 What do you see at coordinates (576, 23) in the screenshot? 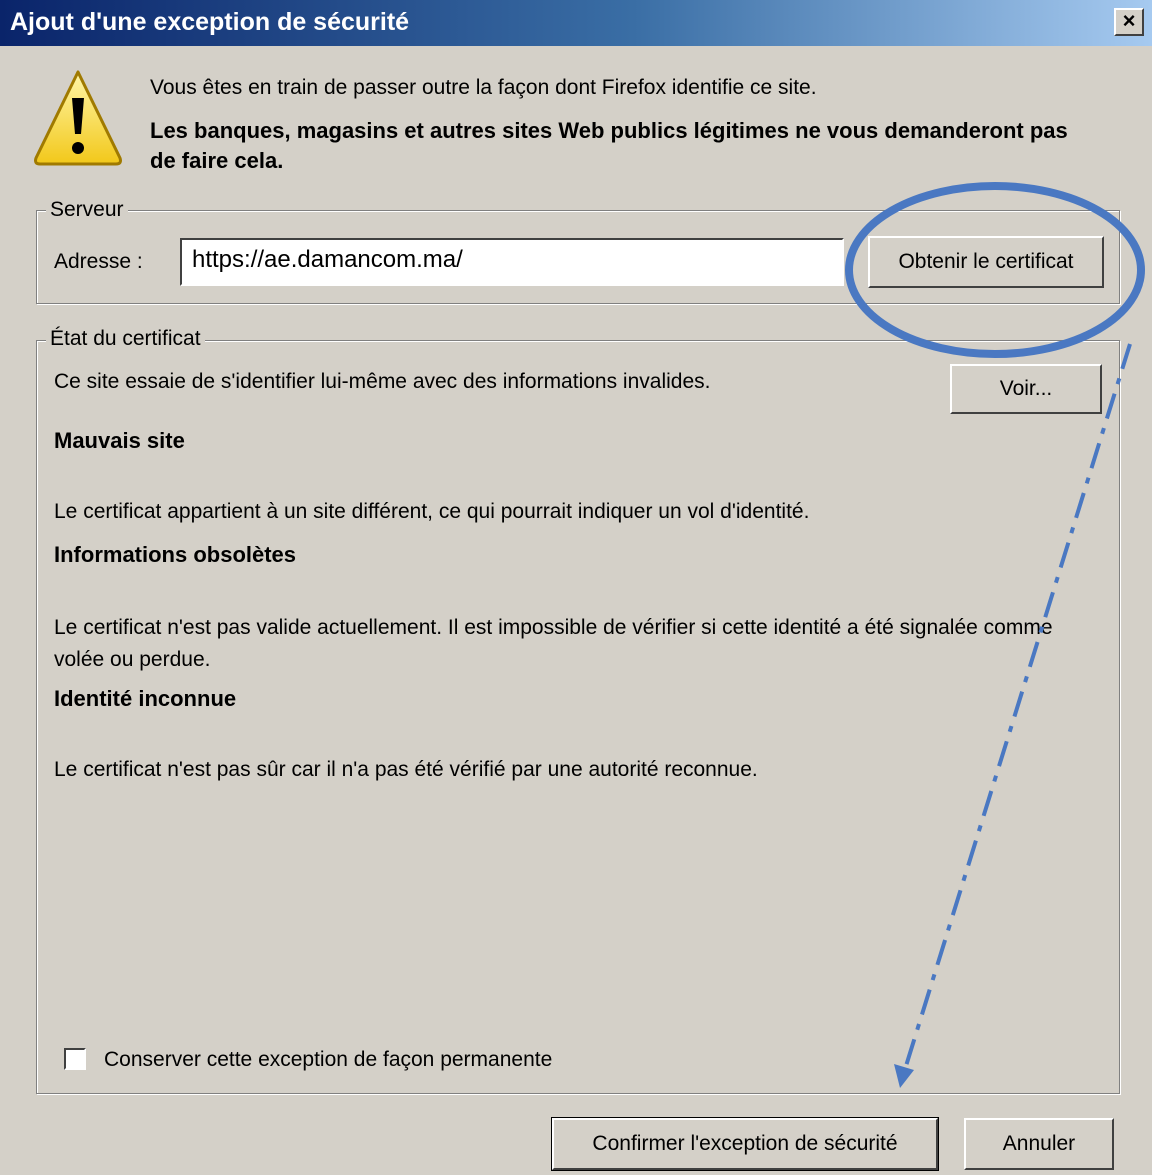
I see `title-bar: Ajout d'une exception de sécurité ×` at bounding box center [576, 23].